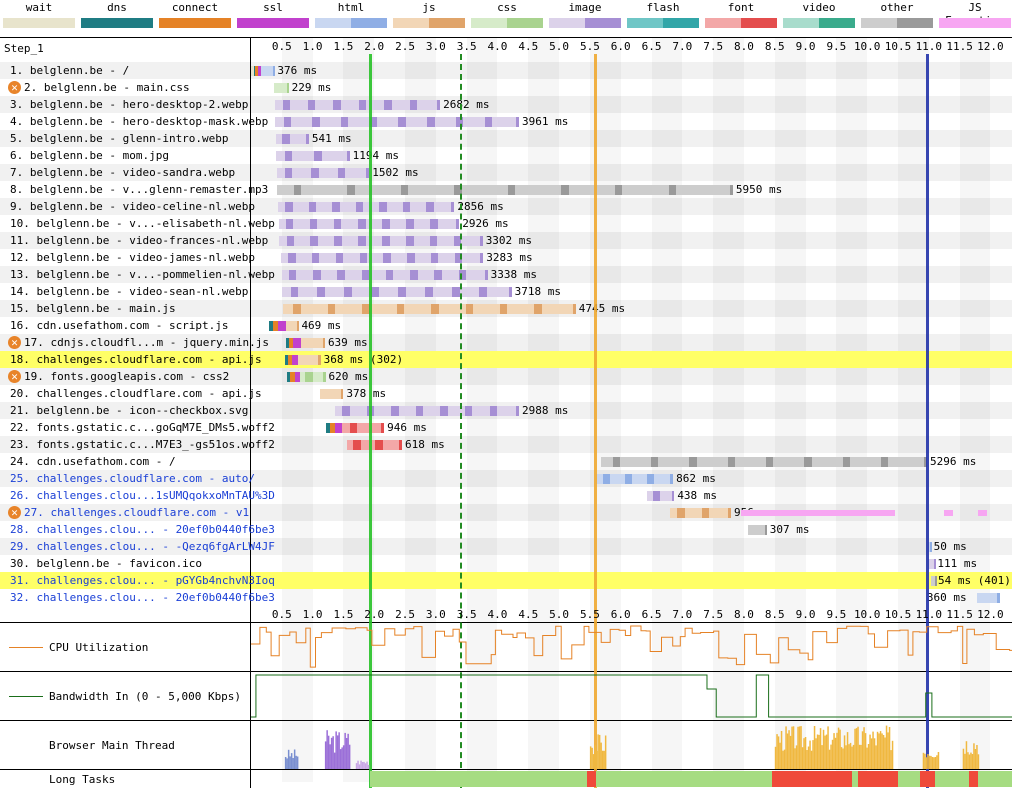 Image resolution: width=1012 pixels, height=788 pixels. Describe the element at coordinates (142, 223) in the screenshot. I see `request-label: 10. belglenn.be - v...-elisabeth-nl.webp` at that location.